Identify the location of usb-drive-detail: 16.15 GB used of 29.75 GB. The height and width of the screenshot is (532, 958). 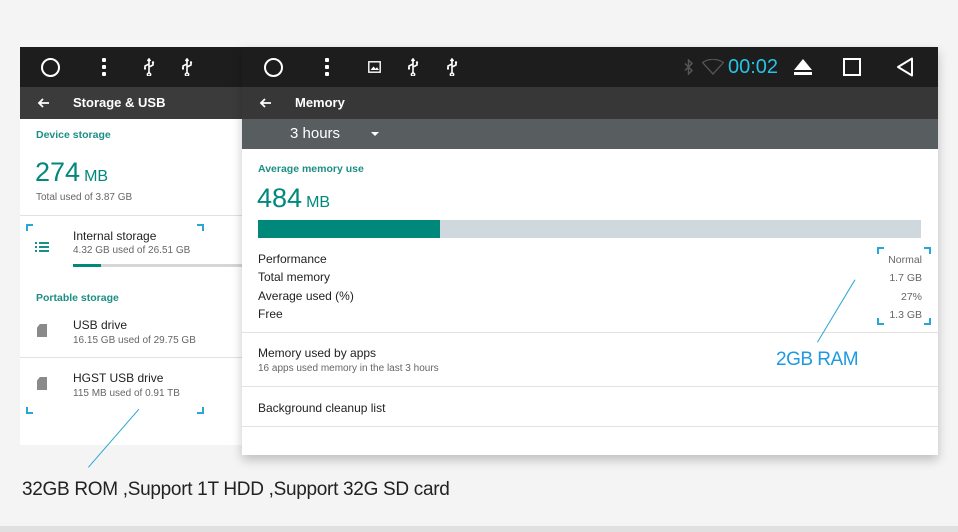
(134, 340).